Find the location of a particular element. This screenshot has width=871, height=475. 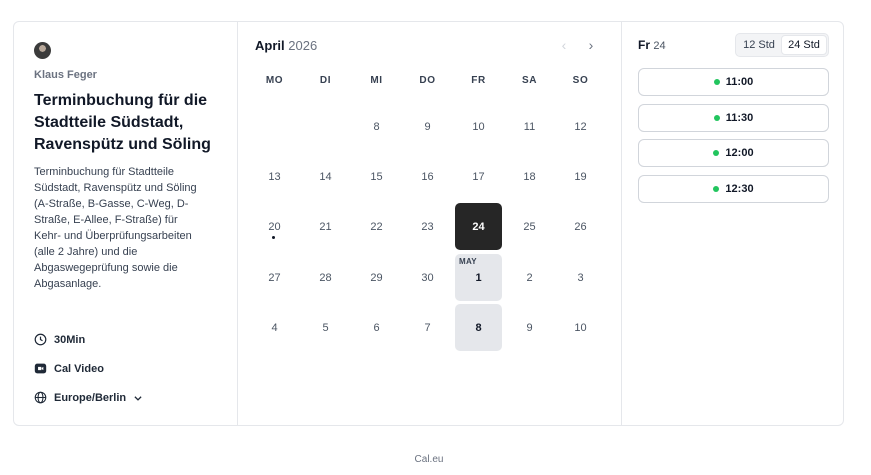

day-number: 11 is located at coordinates (529, 126).